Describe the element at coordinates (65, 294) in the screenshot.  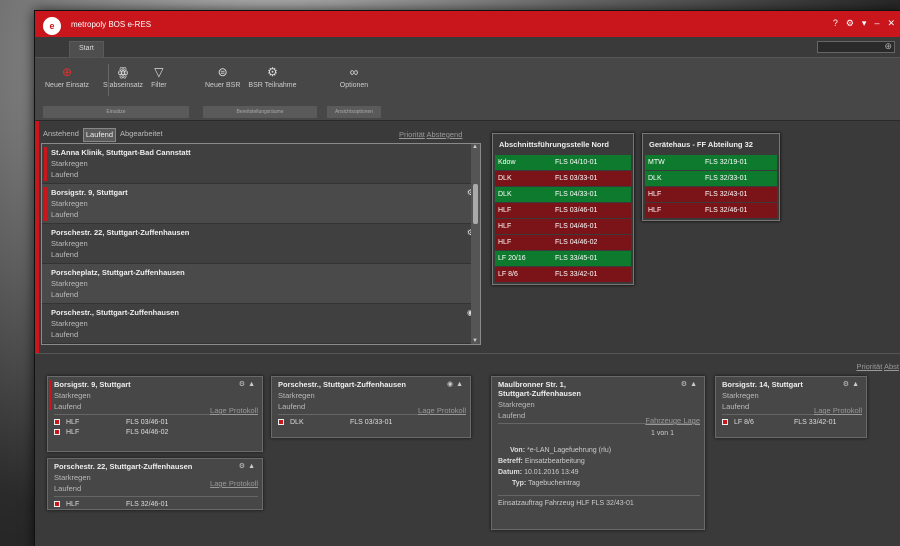
I see `incident-status: Laufend` at that location.